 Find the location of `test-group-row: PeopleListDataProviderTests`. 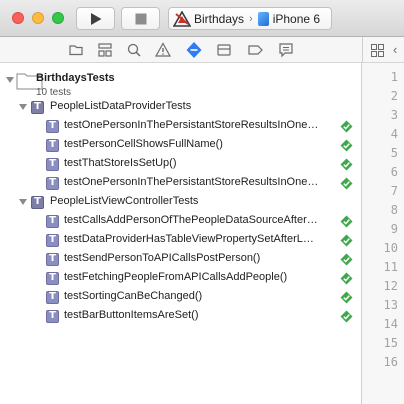

test-group-row: PeopleListDataProviderTests is located at coordinates (180, 107).